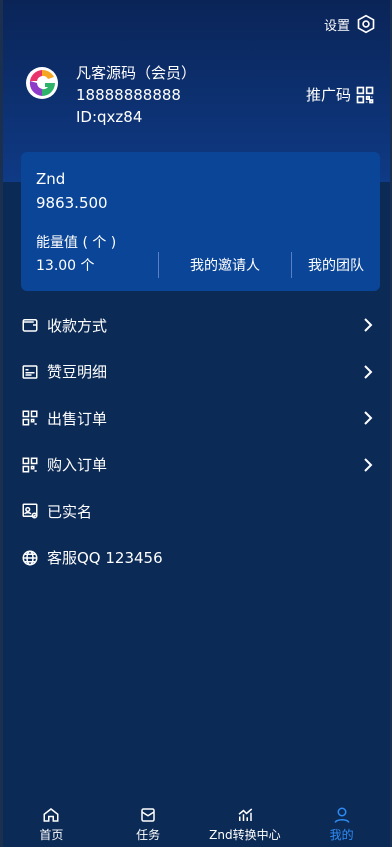 This screenshot has width=392, height=847. What do you see at coordinates (65, 266) in the screenshot?
I see `energy-value: 13.00 个` at bounding box center [65, 266].